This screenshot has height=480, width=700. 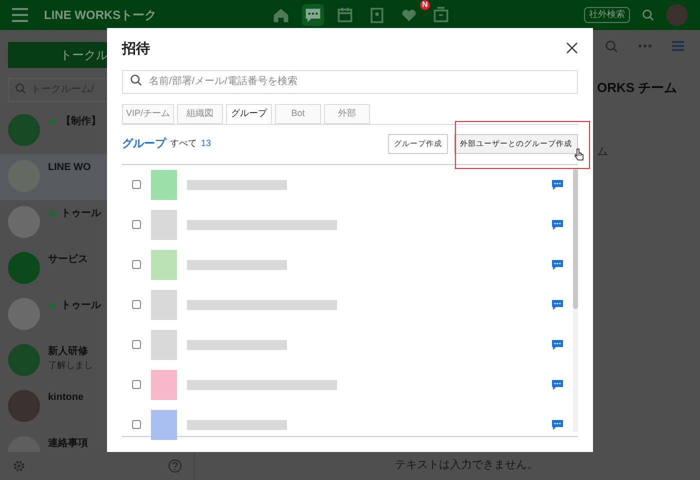 I want to click on nav-tab, so click(x=313, y=15).